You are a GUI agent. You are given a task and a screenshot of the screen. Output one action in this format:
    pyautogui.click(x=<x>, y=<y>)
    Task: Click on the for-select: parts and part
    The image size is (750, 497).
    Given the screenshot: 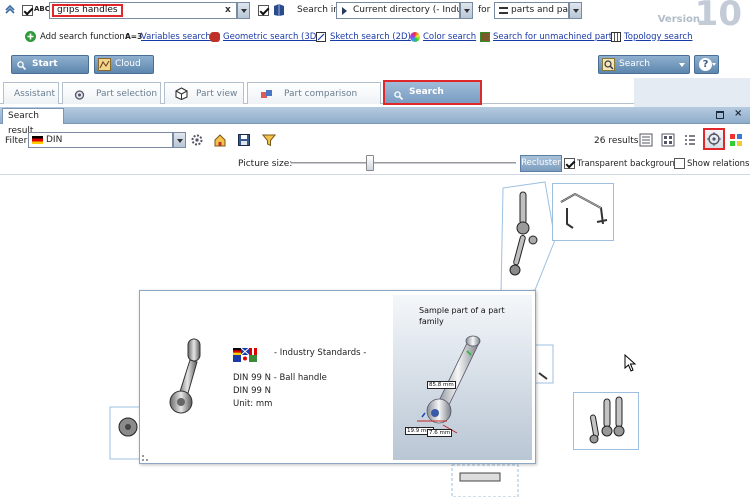 What is the action you would take?
    pyautogui.click(x=531, y=10)
    